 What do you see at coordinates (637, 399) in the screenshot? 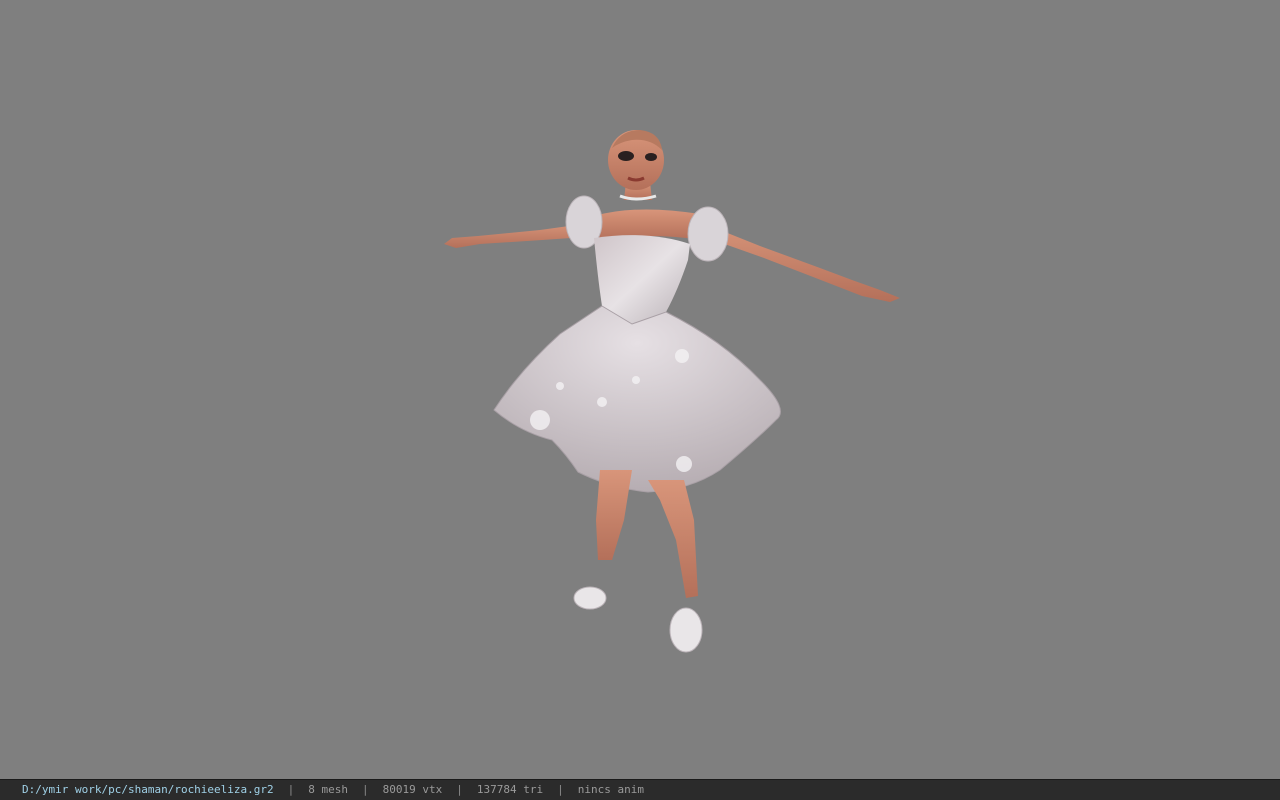
I see `skirt` at bounding box center [637, 399].